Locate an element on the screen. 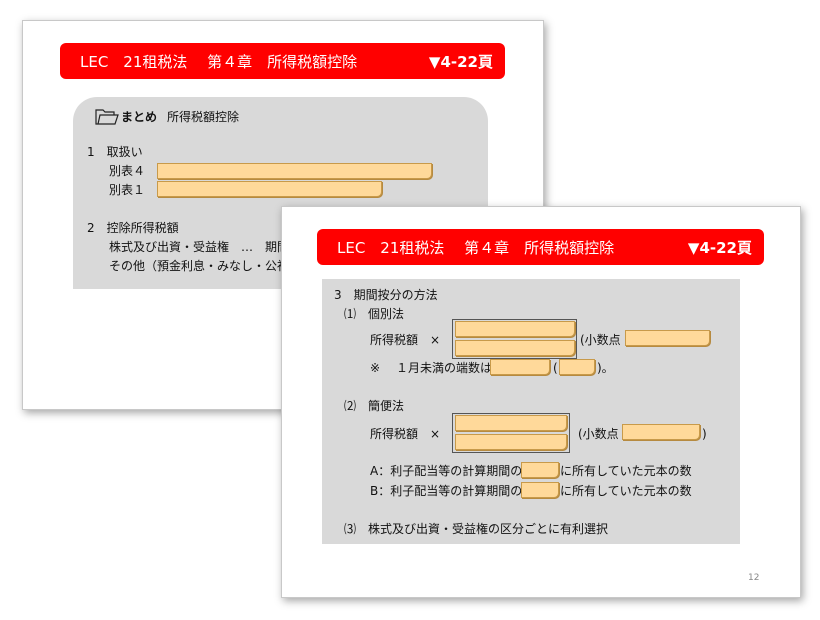  page-number: 12 is located at coordinates (754, 578).